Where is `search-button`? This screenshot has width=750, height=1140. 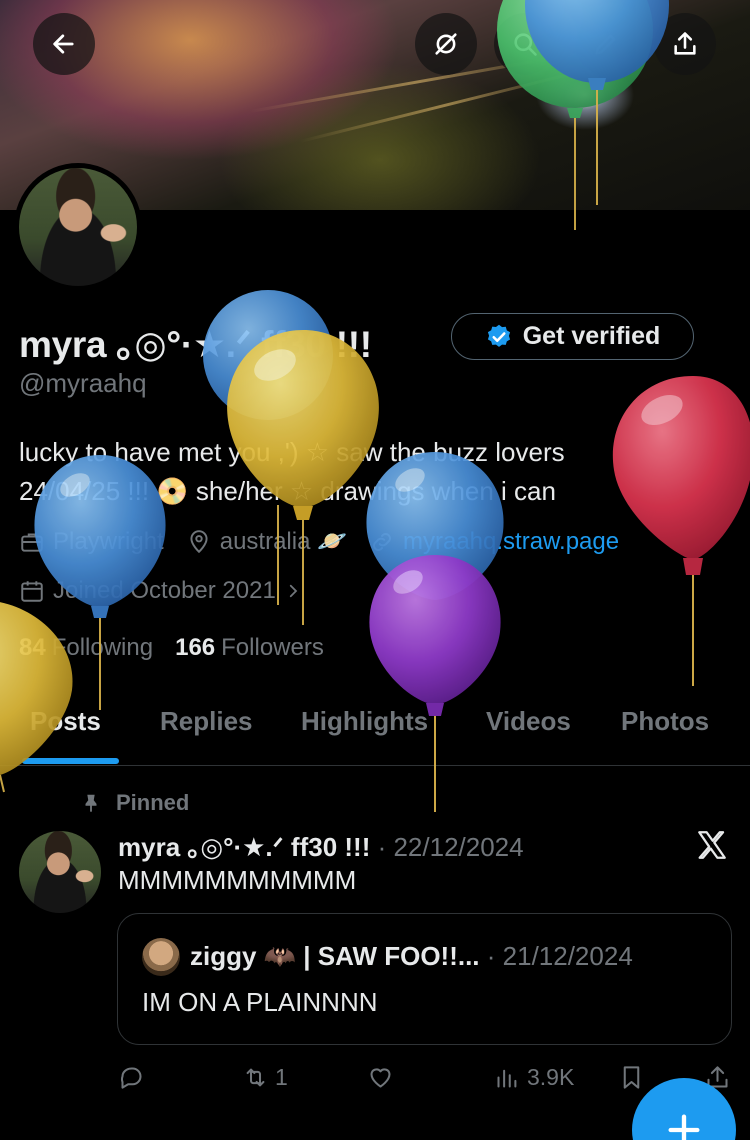 search-button is located at coordinates (525, 44).